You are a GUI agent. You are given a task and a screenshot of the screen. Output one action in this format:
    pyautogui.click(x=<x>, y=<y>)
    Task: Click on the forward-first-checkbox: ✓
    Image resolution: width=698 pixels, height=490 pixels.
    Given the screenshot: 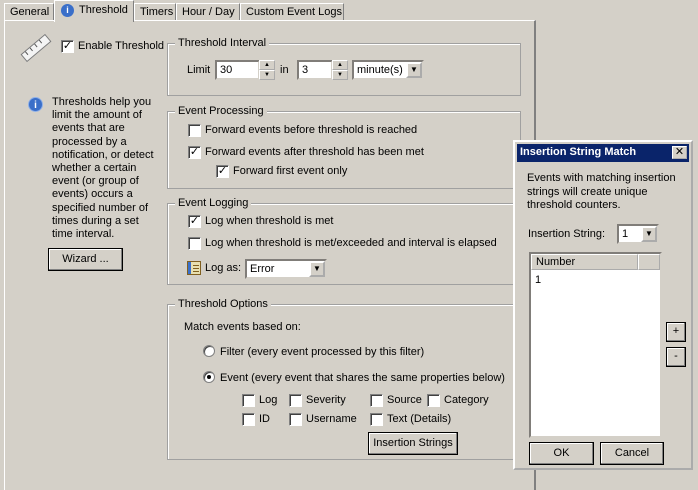 What is the action you would take?
    pyautogui.click(x=222, y=171)
    